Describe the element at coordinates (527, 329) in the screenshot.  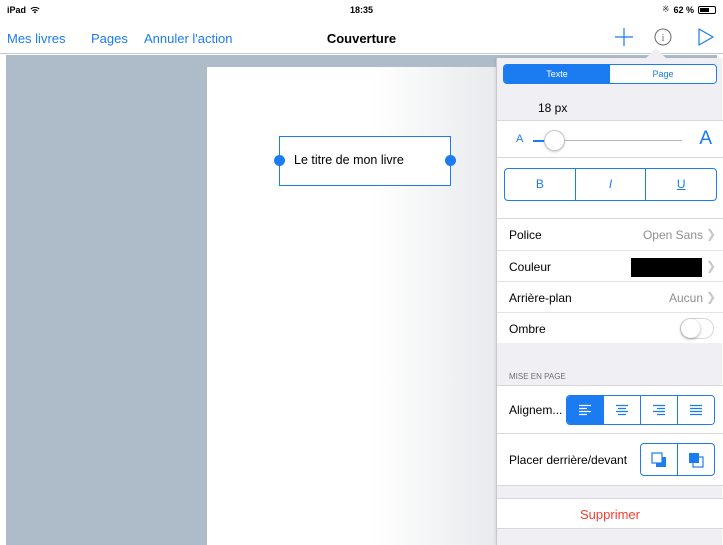
I see `shadow-label: Ombre` at that location.